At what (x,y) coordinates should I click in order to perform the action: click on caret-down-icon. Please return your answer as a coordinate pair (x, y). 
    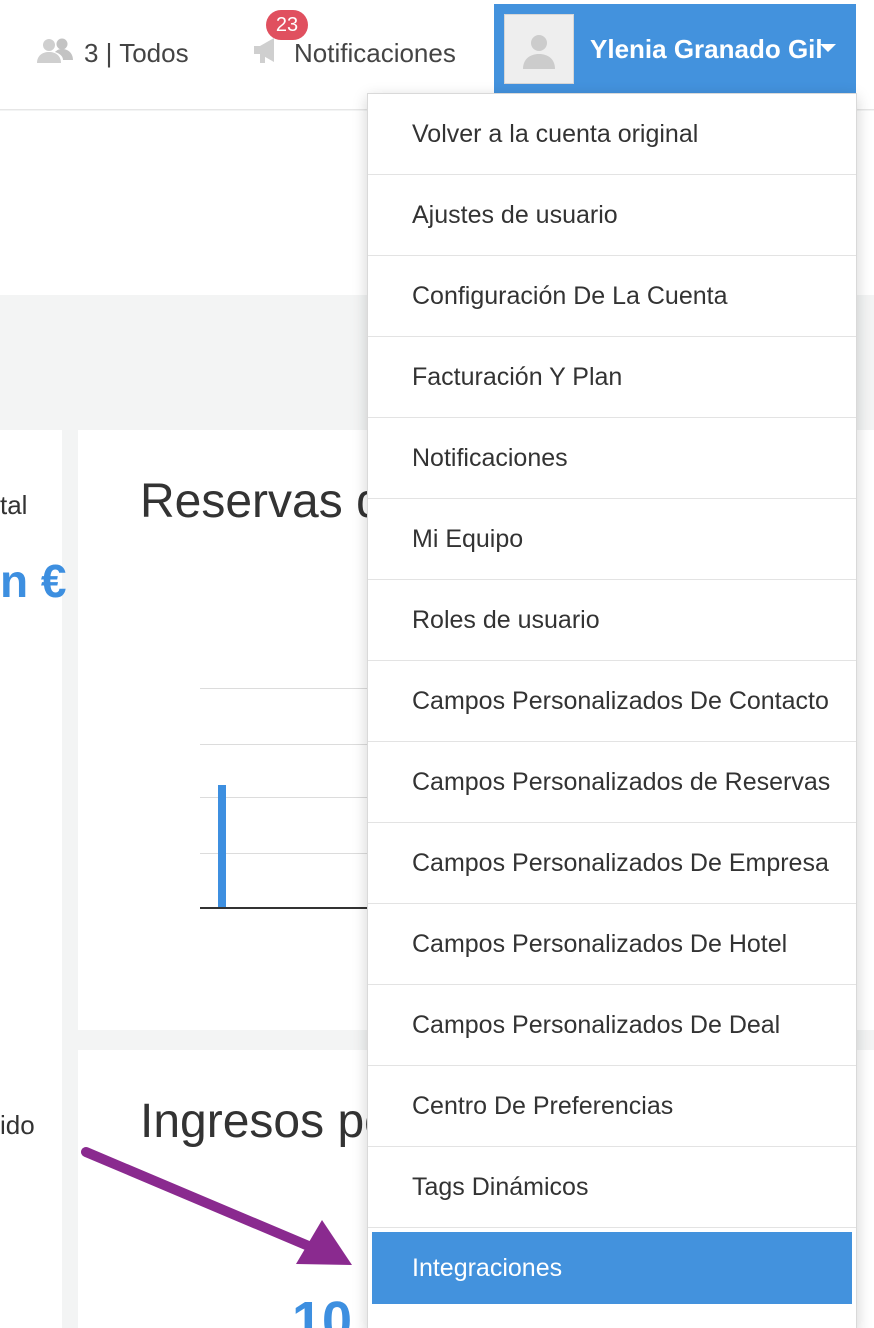
    Looking at the image, I should click on (828, 48).